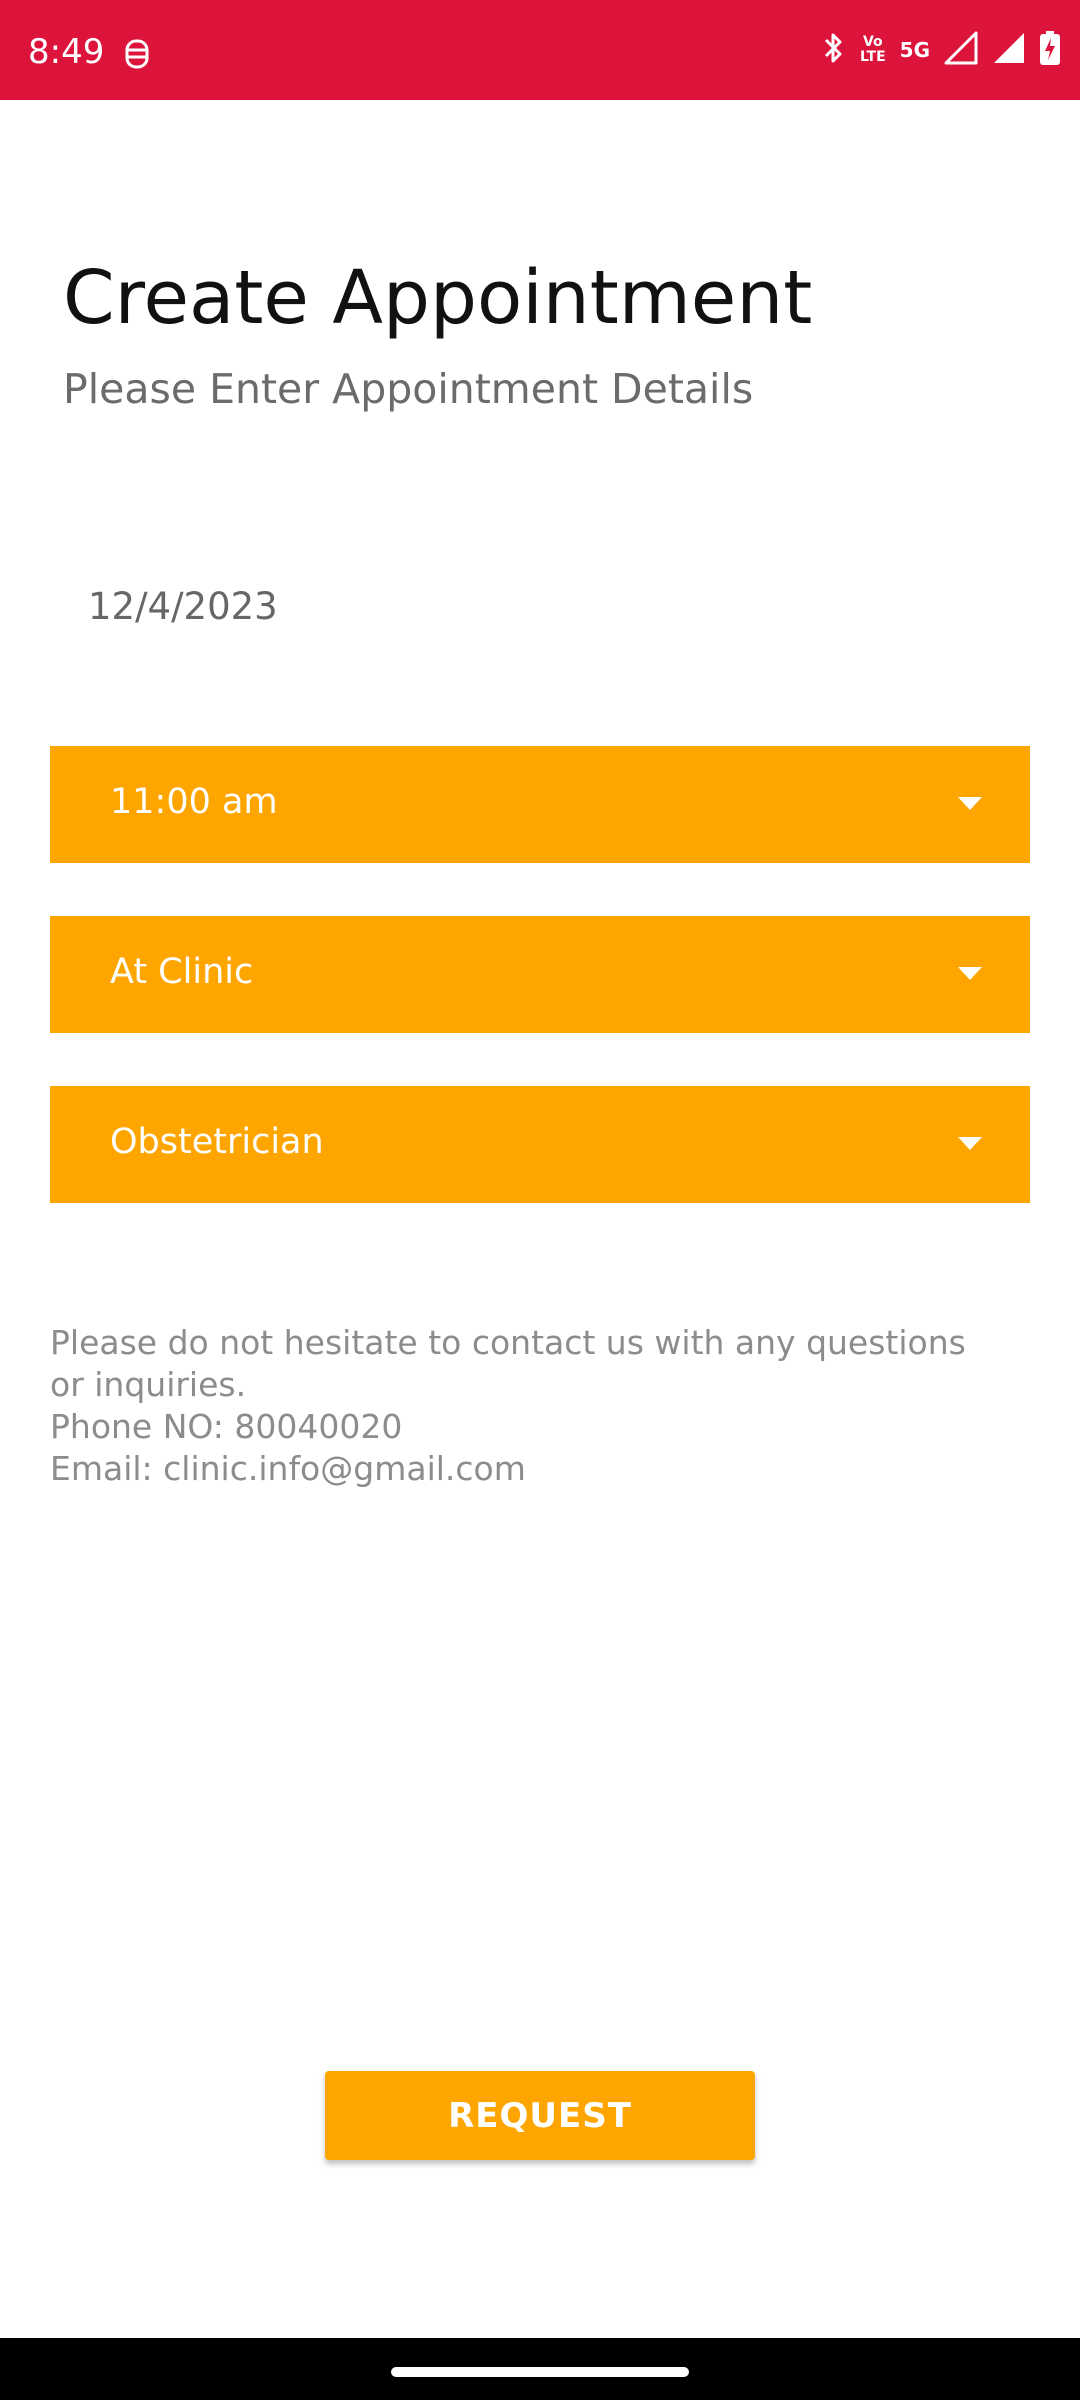 This screenshot has width=1080, height=2400. I want to click on location-dropdown-value: At Clinic, so click(182, 972).